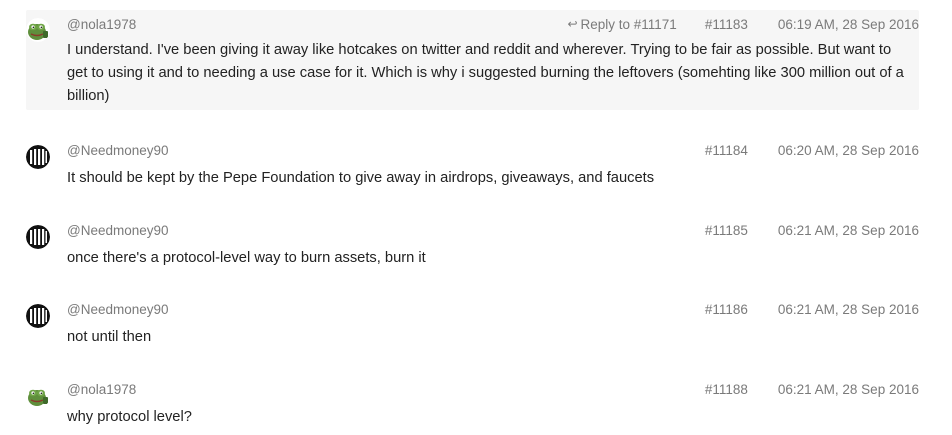 The image size is (952, 435). What do you see at coordinates (726, 25) in the screenshot?
I see `message-id-link: #11183` at bounding box center [726, 25].